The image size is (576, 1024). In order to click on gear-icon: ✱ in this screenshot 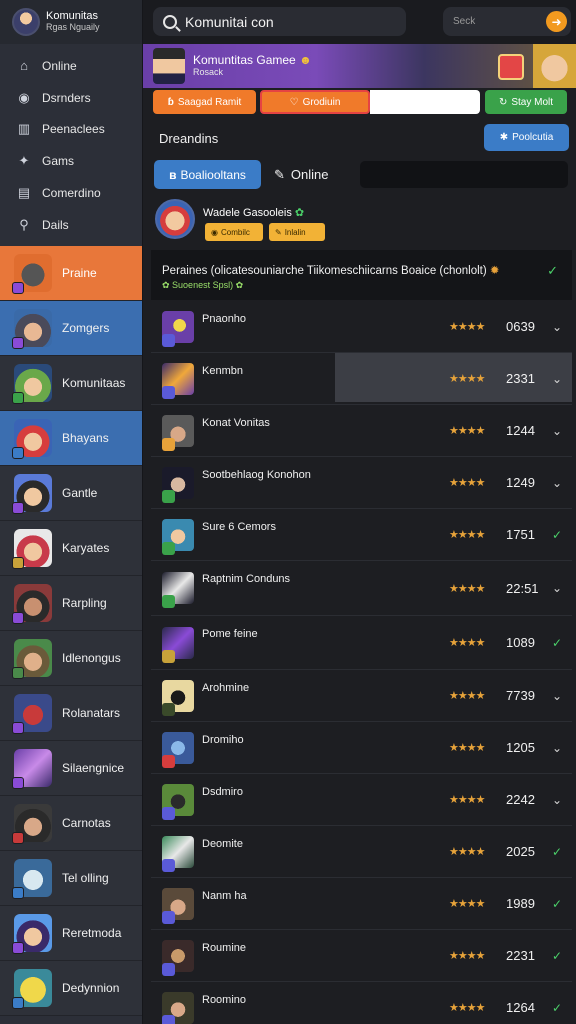, I will do `click(504, 137)`.